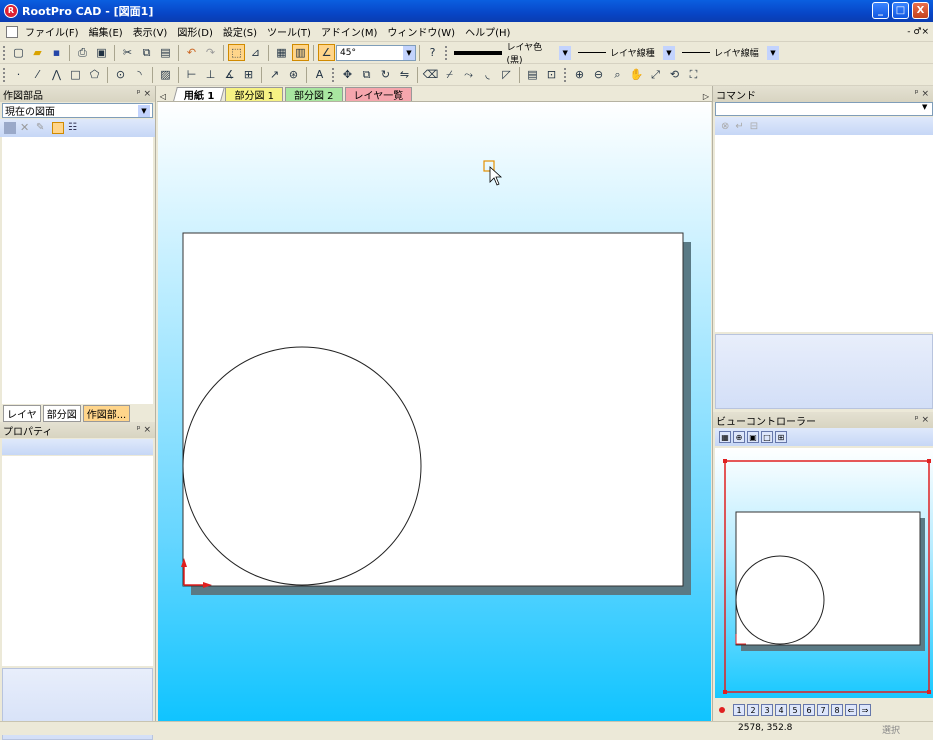 The height and width of the screenshot is (740, 933). Describe the element at coordinates (795, 710) in the screenshot. I see `view-preset-5: 5` at that location.